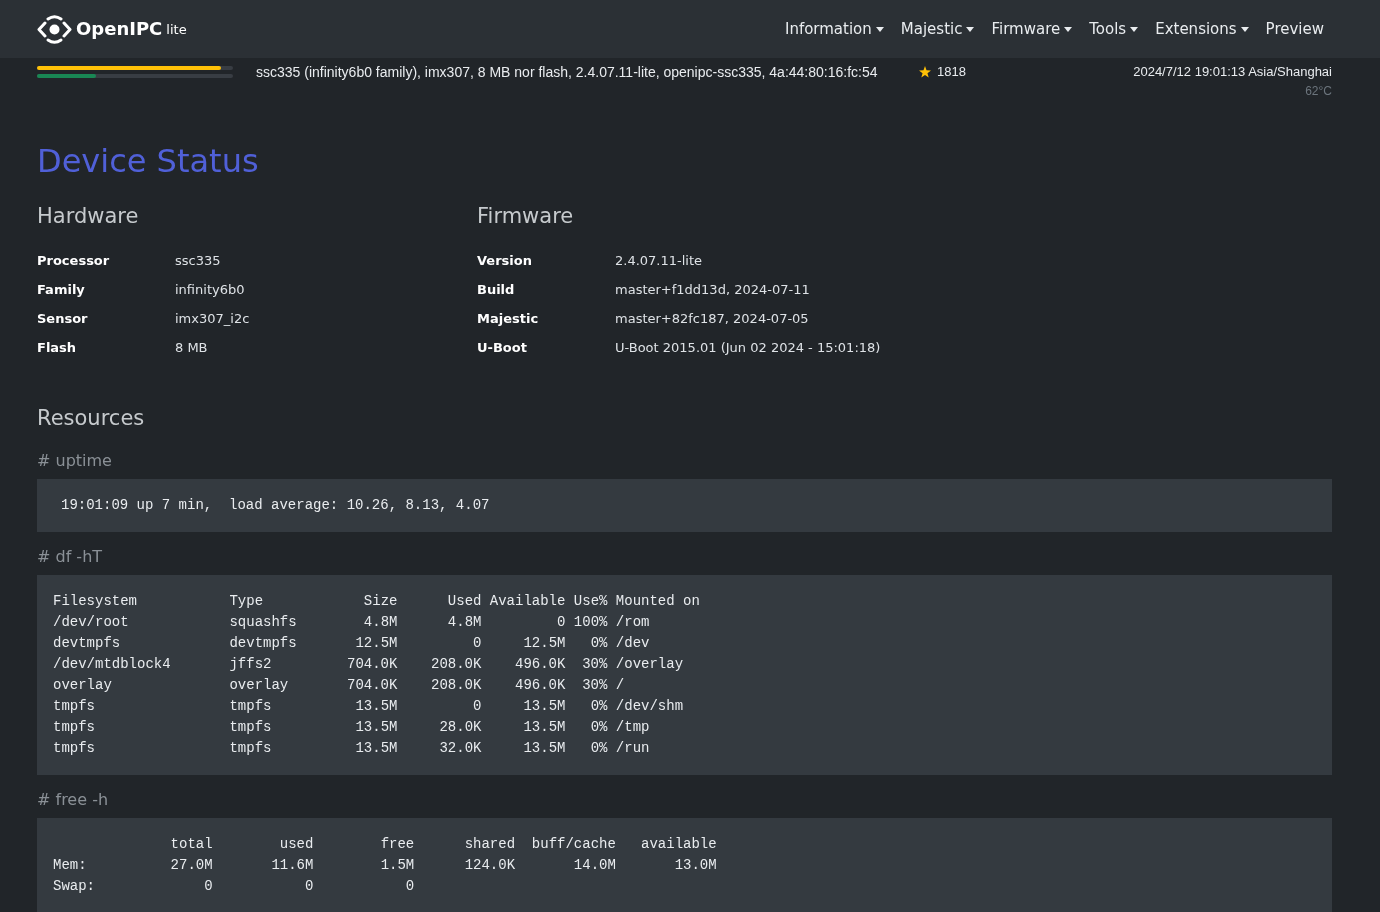 Image resolution: width=1380 pixels, height=912 pixels. I want to click on nav-menu-link: Information, so click(834, 29).